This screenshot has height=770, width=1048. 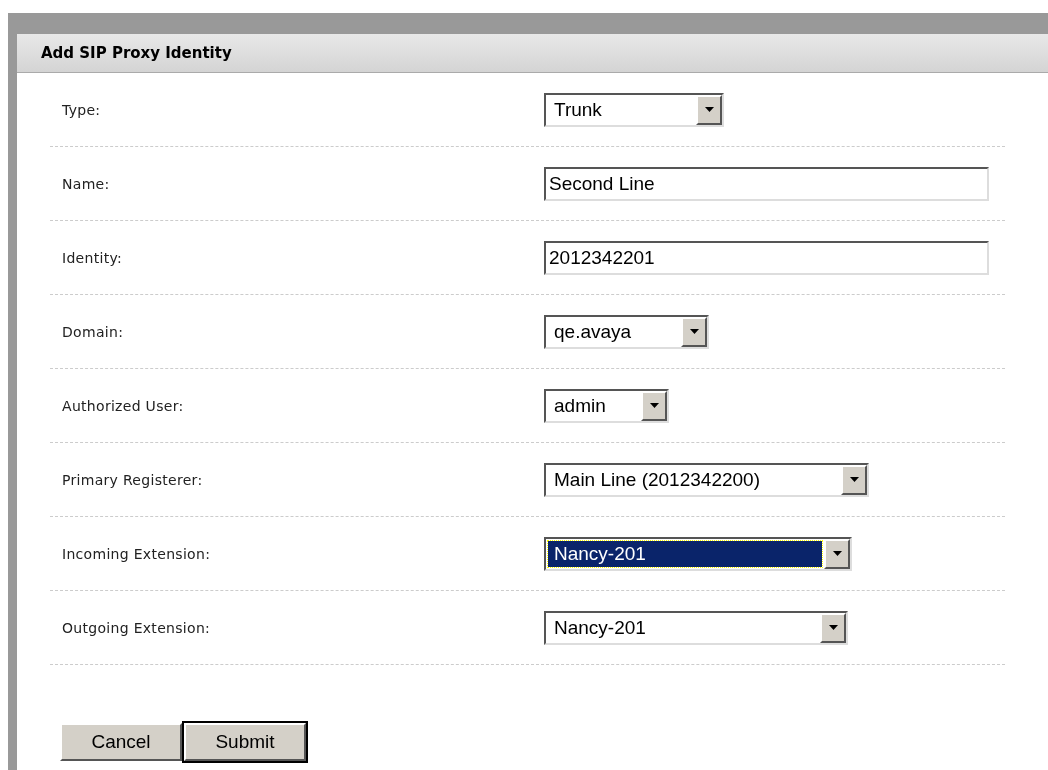 What do you see at coordinates (626, 331) in the screenshot?
I see `dropdown: qe.avaya` at bounding box center [626, 331].